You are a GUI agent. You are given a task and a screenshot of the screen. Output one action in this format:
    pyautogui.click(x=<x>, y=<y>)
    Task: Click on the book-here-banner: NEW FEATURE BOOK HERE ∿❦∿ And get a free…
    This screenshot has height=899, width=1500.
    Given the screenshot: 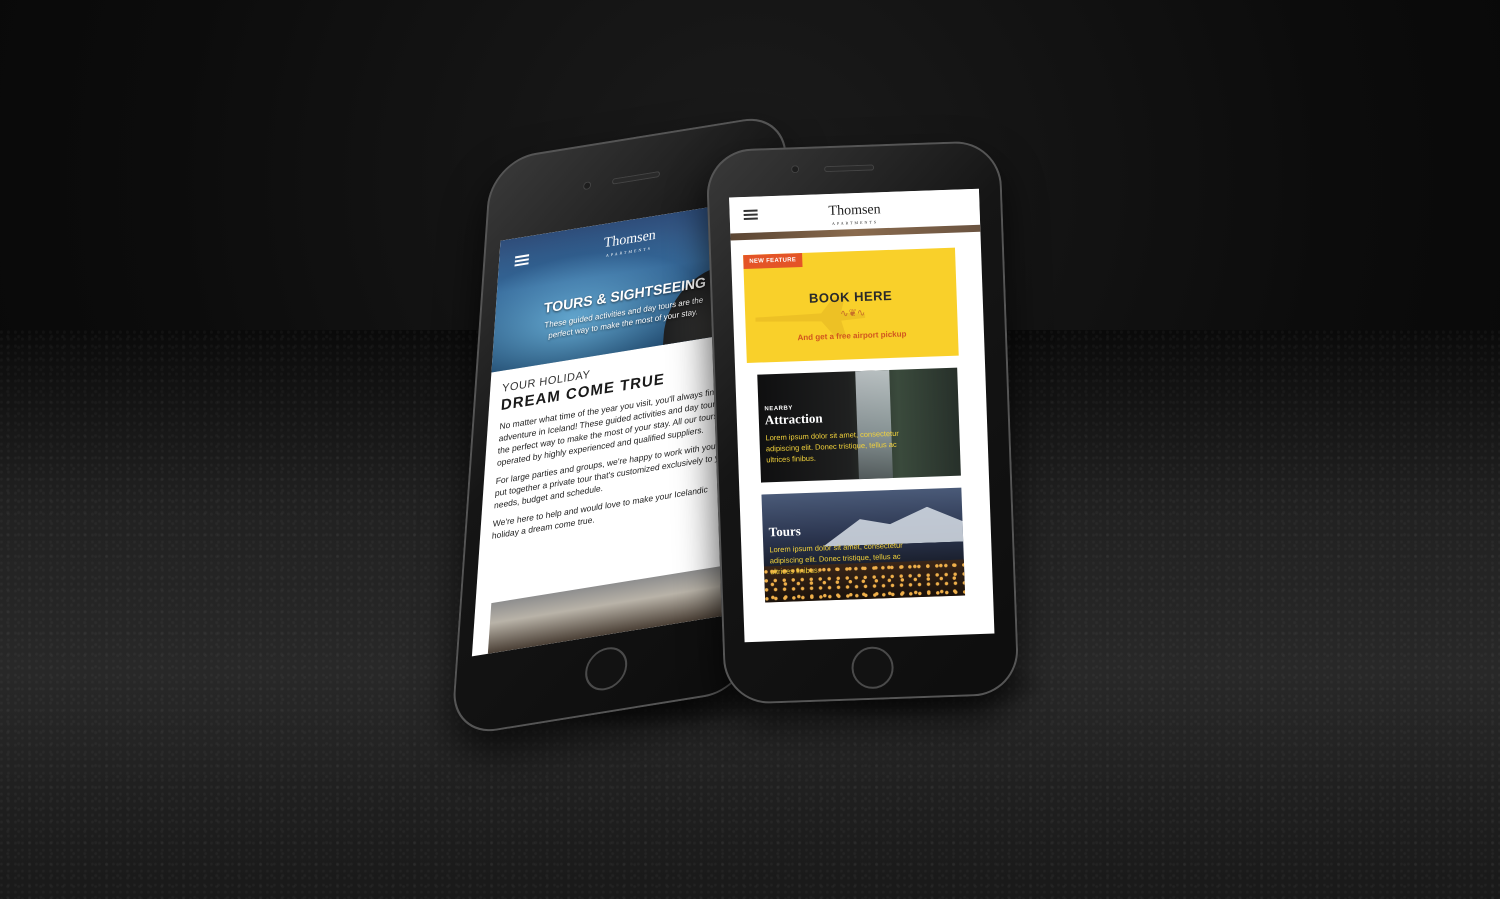 What is the action you would take?
    pyautogui.click(x=851, y=305)
    